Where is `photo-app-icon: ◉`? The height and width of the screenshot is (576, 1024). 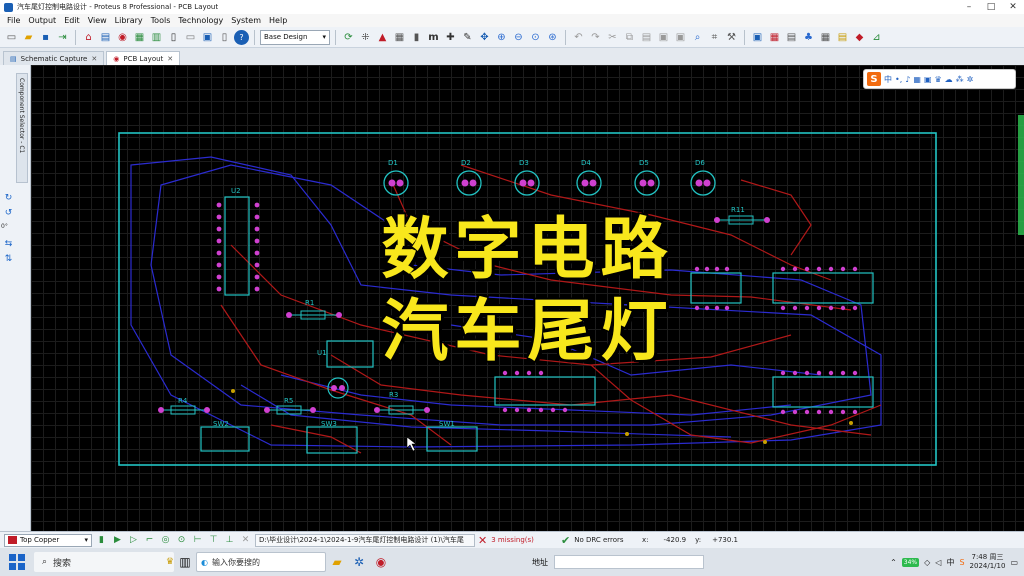
photo-app-icon: ◉ is located at coordinates (381, 562).